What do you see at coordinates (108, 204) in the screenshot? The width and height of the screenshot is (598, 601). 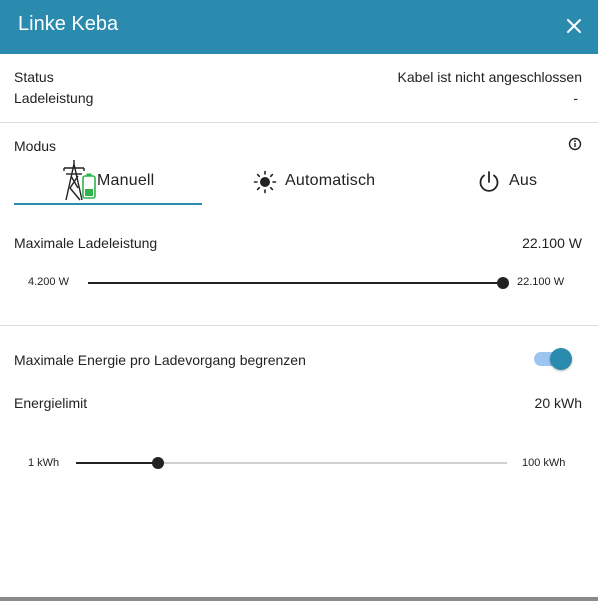 I see `selected-tab-indicator` at bounding box center [108, 204].